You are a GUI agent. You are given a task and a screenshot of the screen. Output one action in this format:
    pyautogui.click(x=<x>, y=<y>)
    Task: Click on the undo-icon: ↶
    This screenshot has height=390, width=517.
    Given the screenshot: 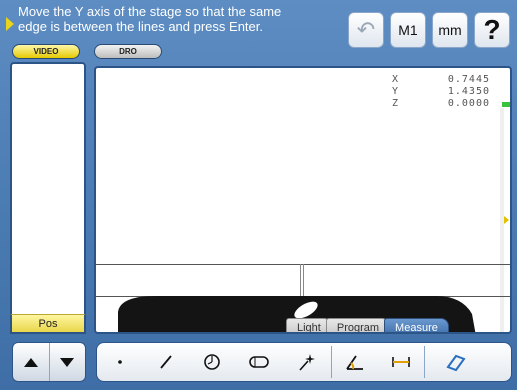 What is the action you would take?
    pyautogui.click(x=366, y=29)
    